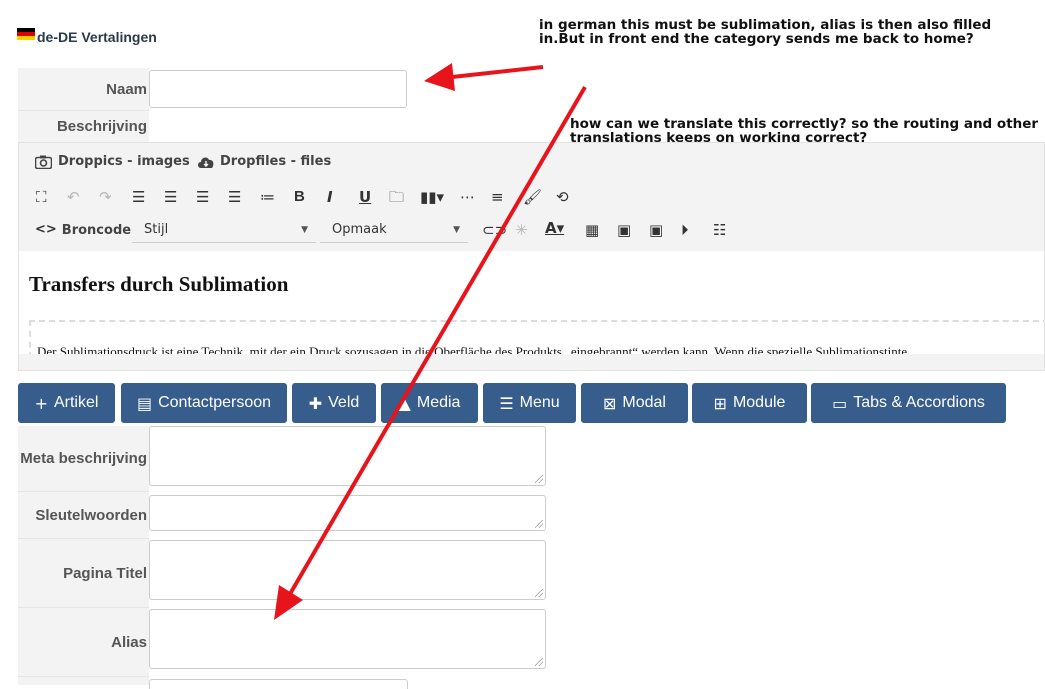 The height and width of the screenshot is (689, 1045). What do you see at coordinates (532, 197) in the screenshot?
I see `format-painter-icon: 🖌` at bounding box center [532, 197].